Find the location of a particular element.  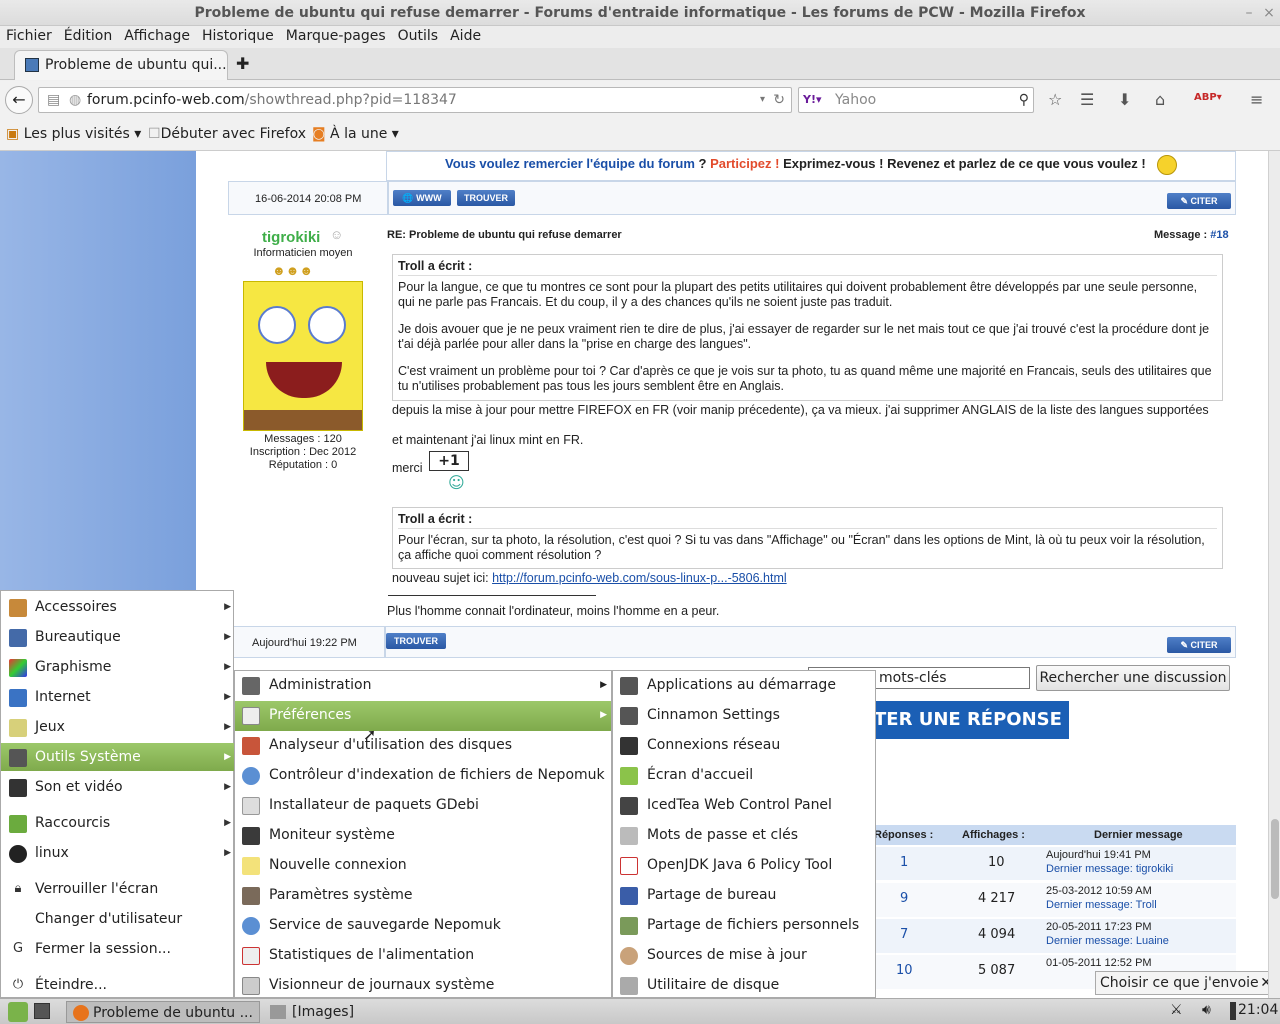

menu-edition: Édition is located at coordinates (88, 36).